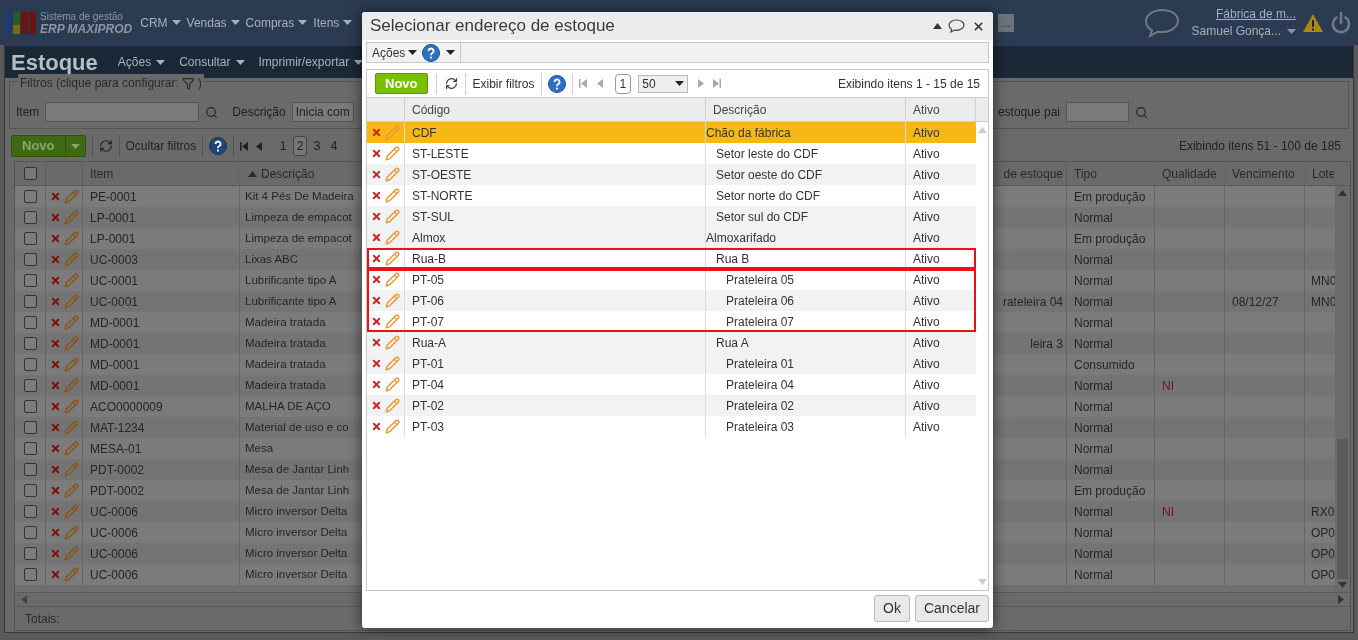  I want to click on table-cell-text: Lixas ABC, so click(272, 259).